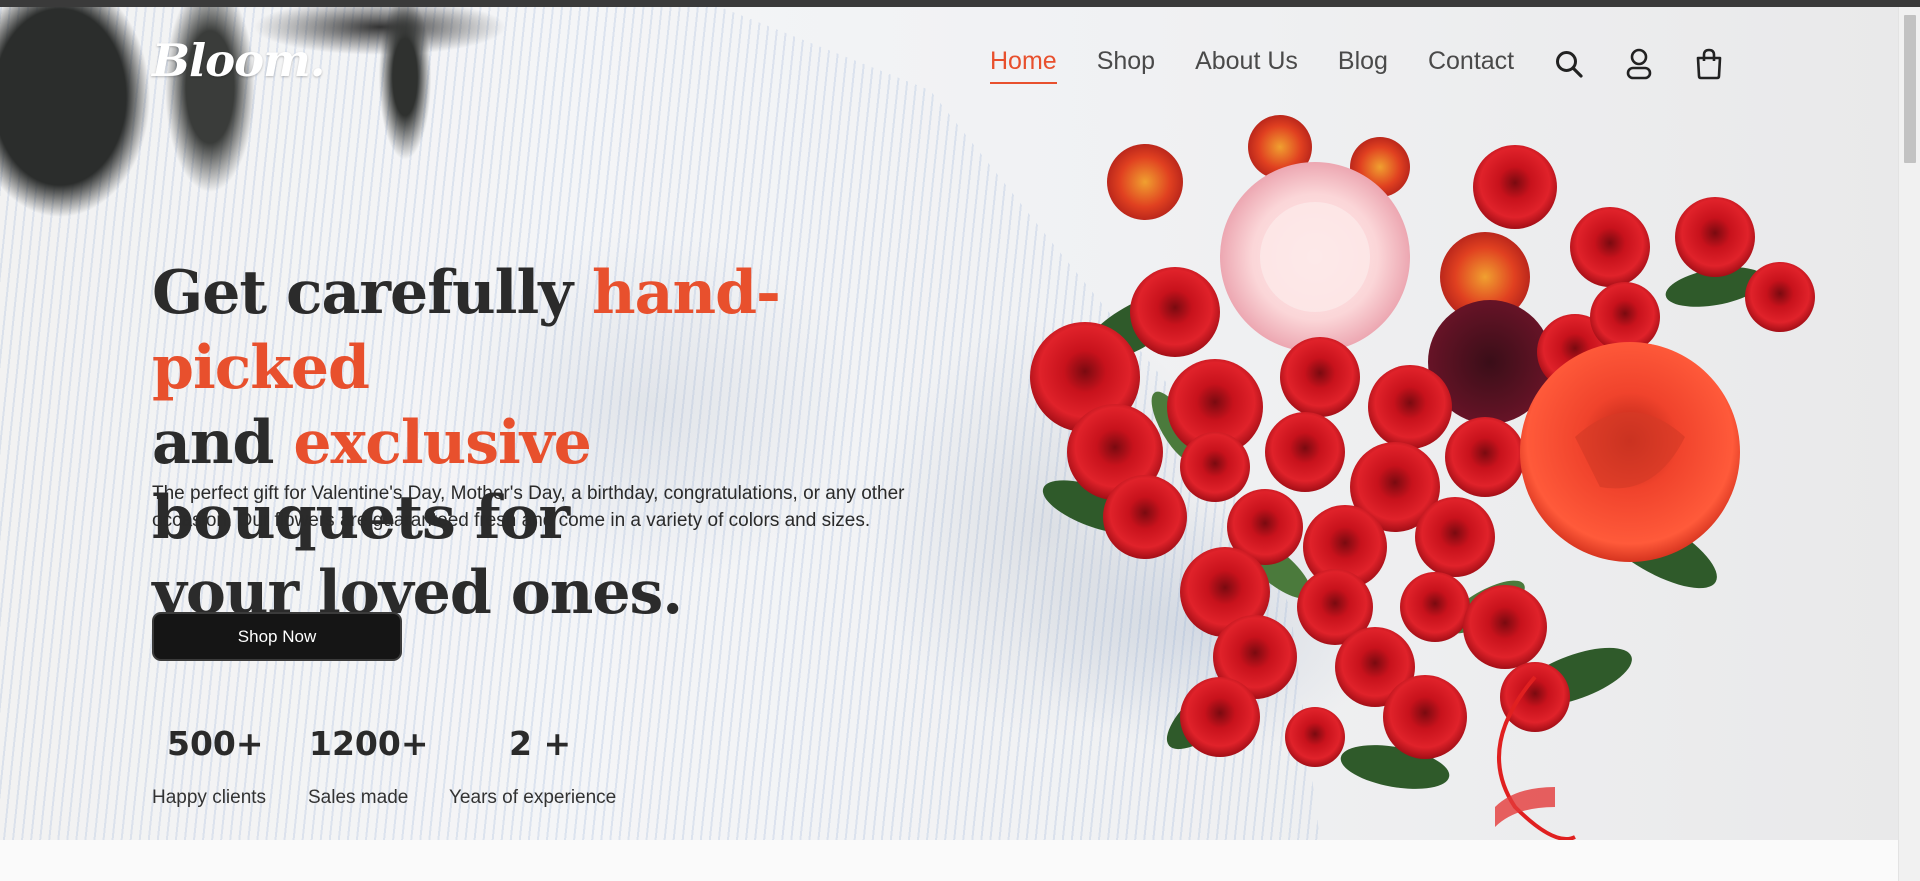  What do you see at coordinates (369, 743) in the screenshot?
I see `stat-value: 1200+` at bounding box center [369, 743].